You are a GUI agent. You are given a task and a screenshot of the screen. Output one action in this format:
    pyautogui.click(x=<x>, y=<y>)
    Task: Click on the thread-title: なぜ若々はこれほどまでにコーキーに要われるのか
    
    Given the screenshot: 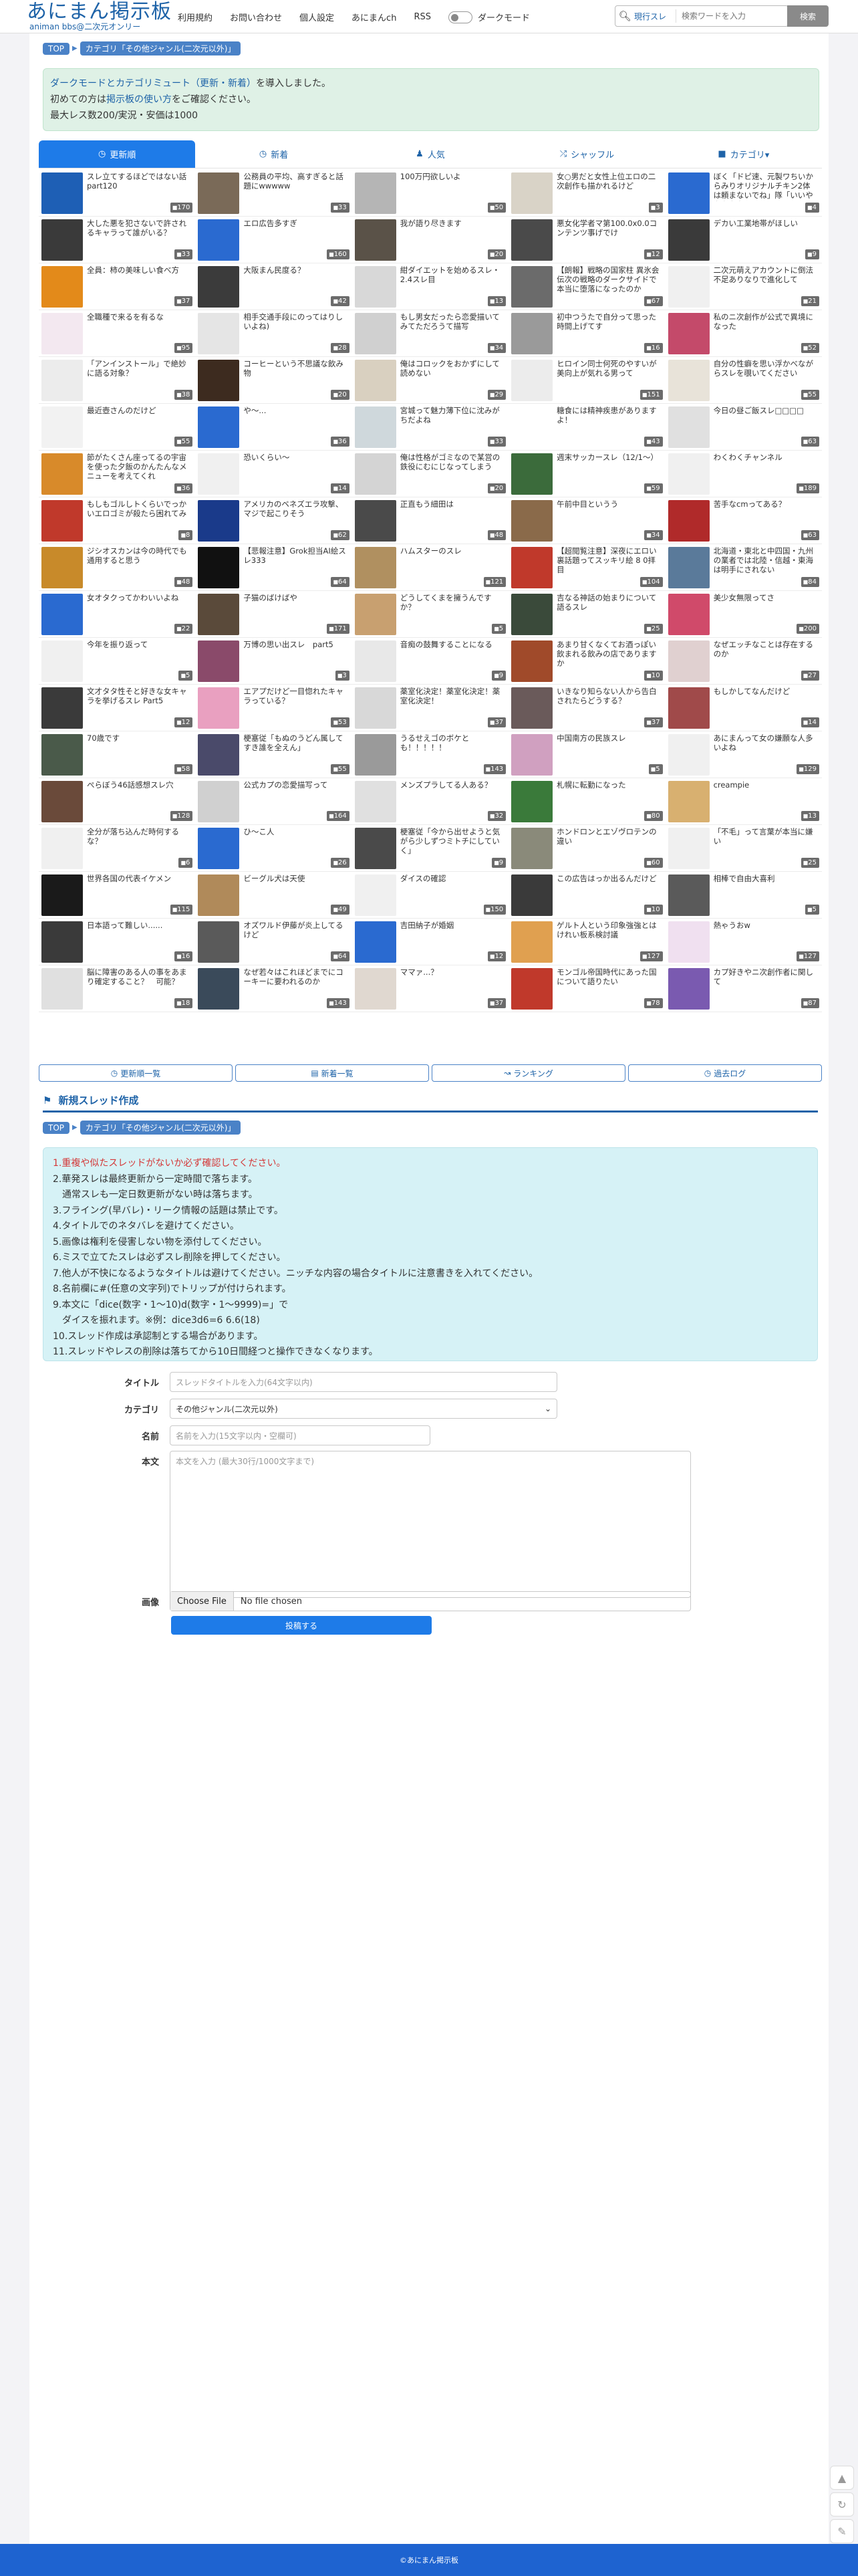 What is the action you would take?
    pyautogui.click(x=295, y=982)
    